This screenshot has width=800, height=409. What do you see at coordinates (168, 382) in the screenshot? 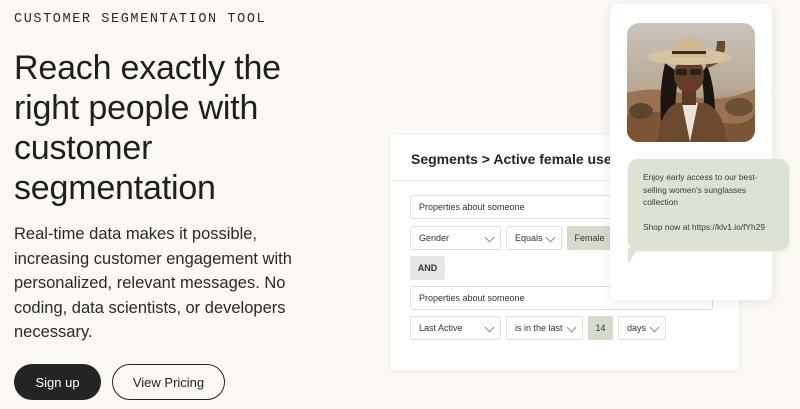
I see `view-pricing-button: View Pricing` at bounding box center [168, 382].